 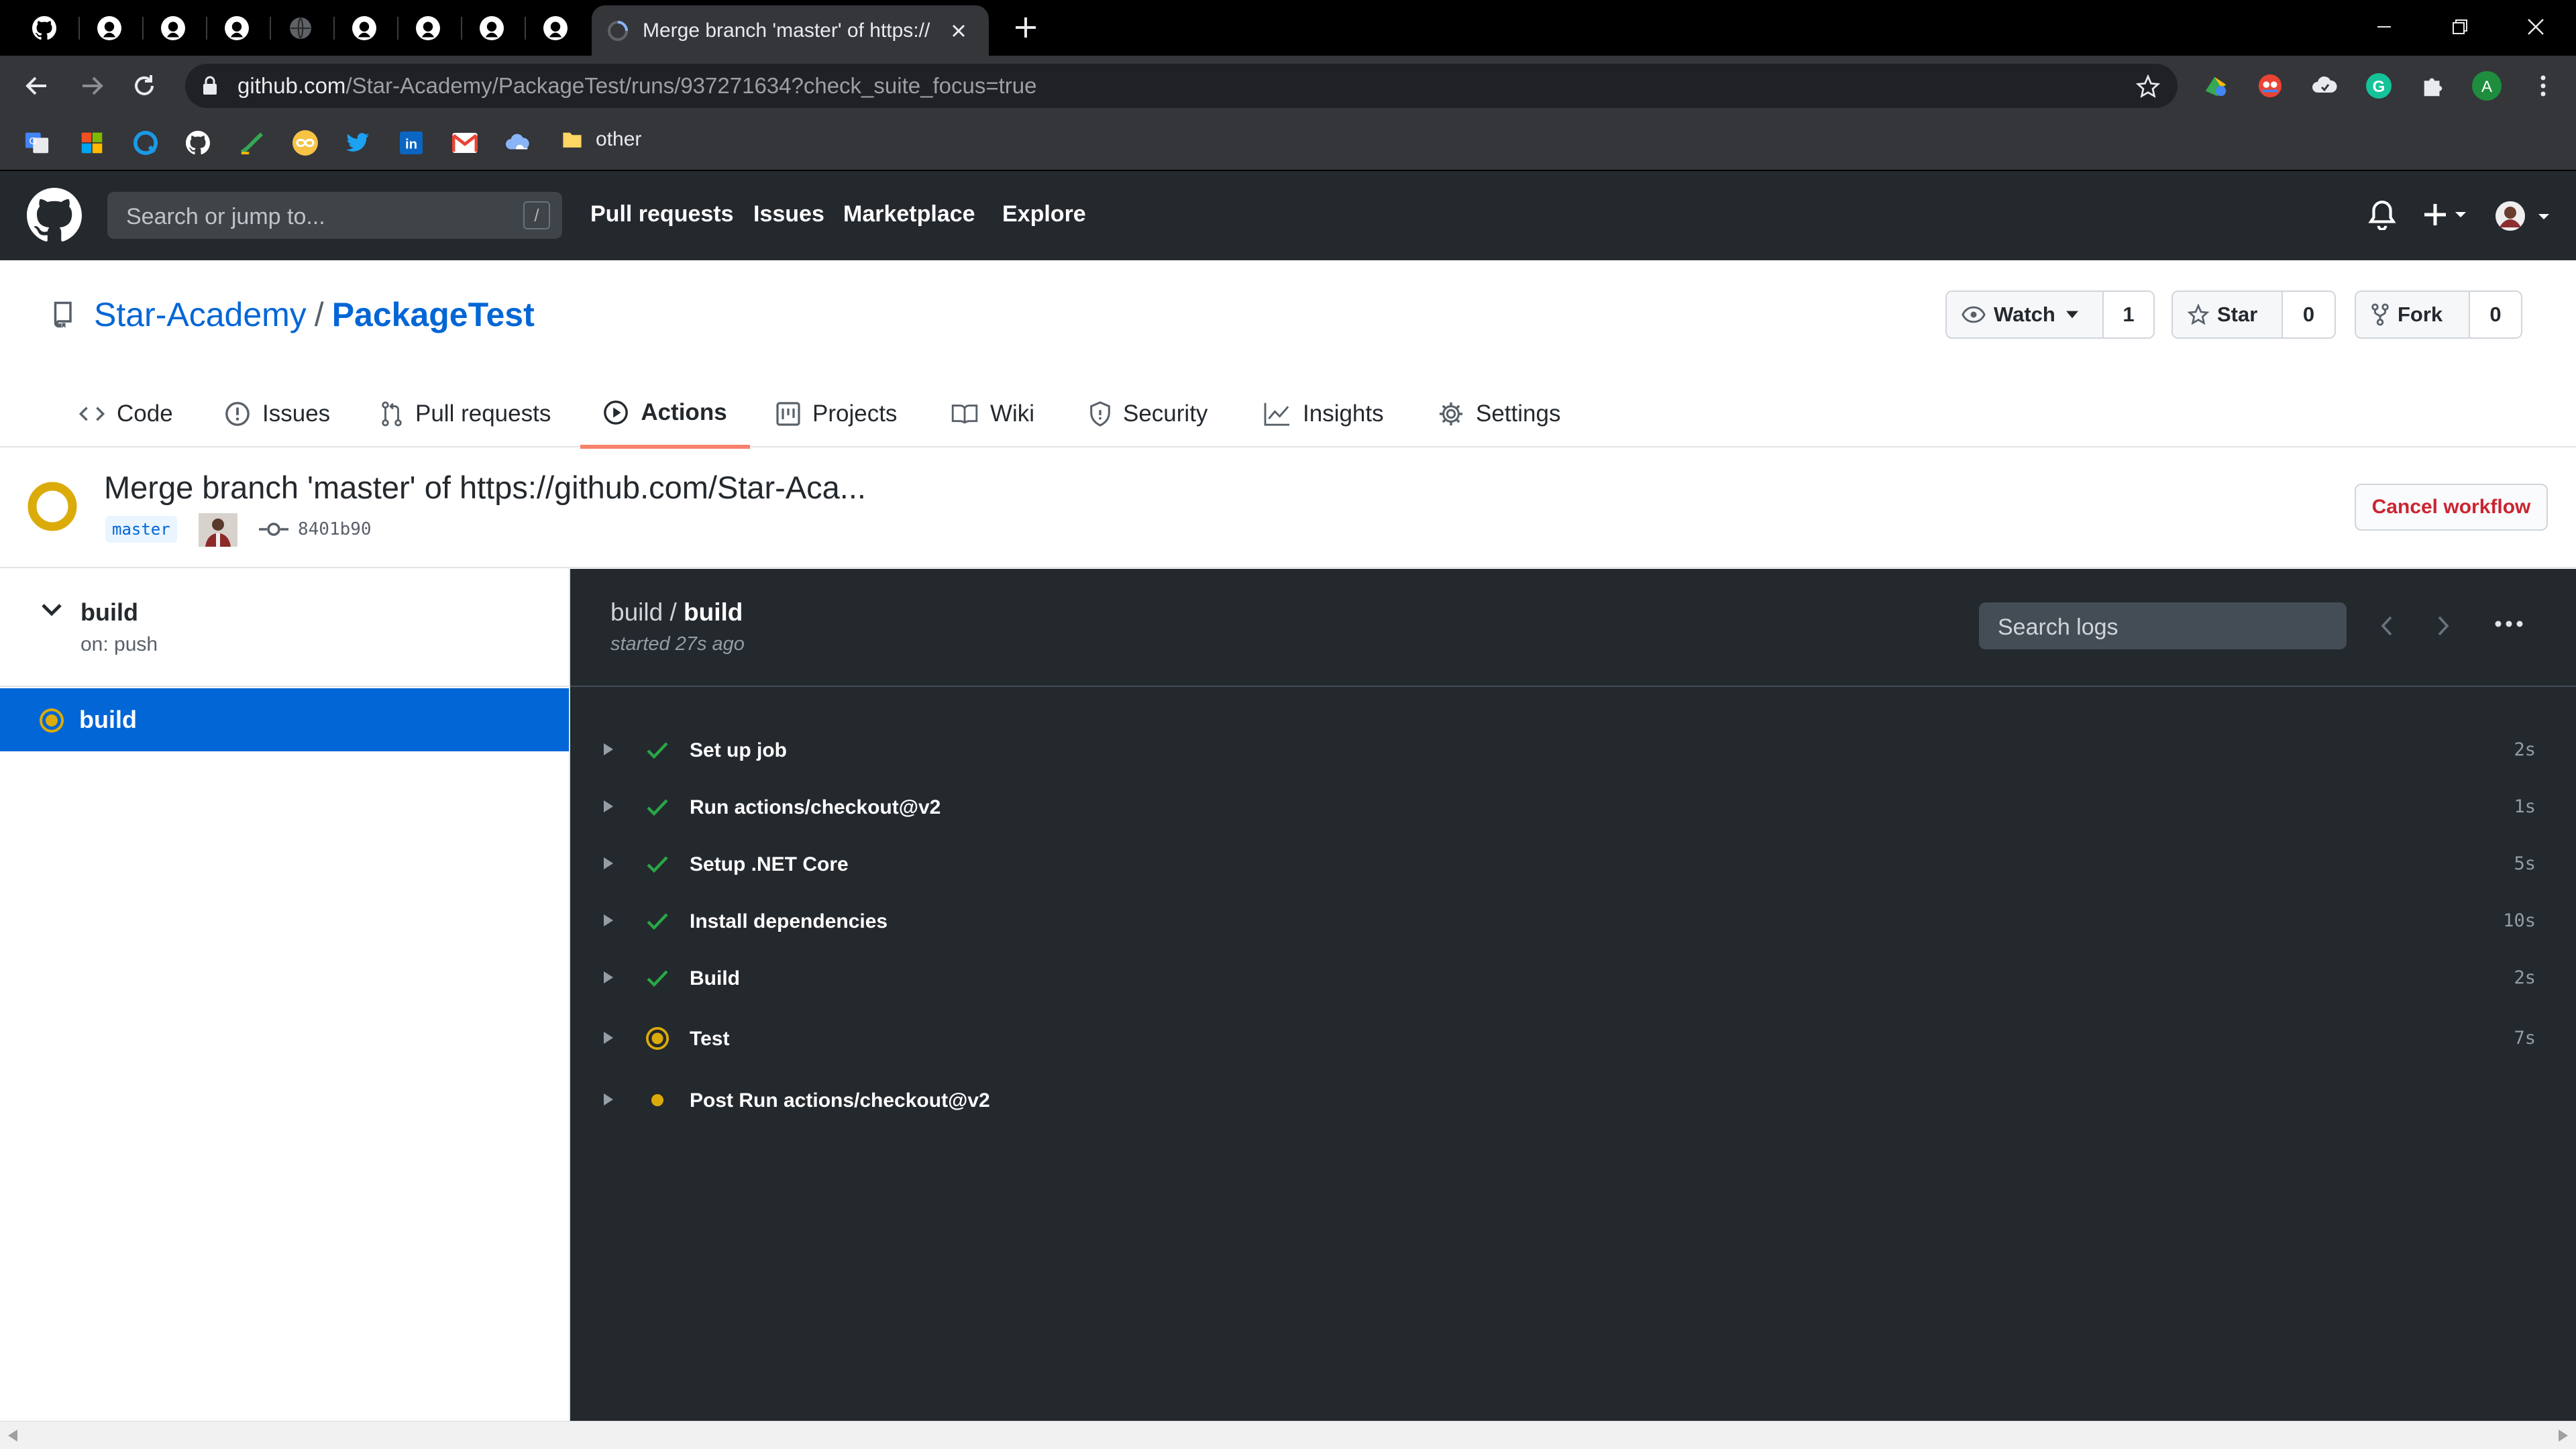 What do you see at coordinates (1573, 750) in the screenshot?
I see `log-step-row: Set up job 2s` at bounding box center [1573, 750].